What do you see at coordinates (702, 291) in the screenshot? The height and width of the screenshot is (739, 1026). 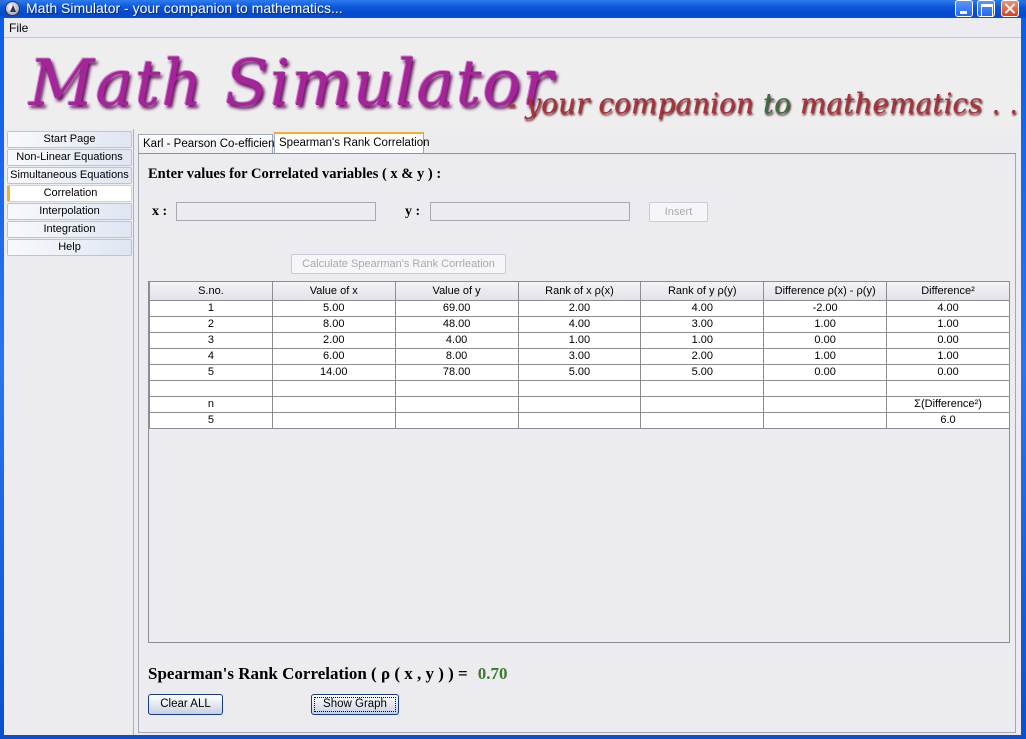 I see `col-header-rank-y: Rank of y ρ(y)` at bounding box center [702, 291].